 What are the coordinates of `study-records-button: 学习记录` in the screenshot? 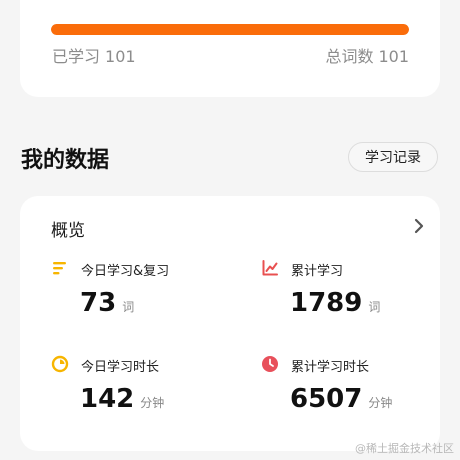 It's located at (393, 157).